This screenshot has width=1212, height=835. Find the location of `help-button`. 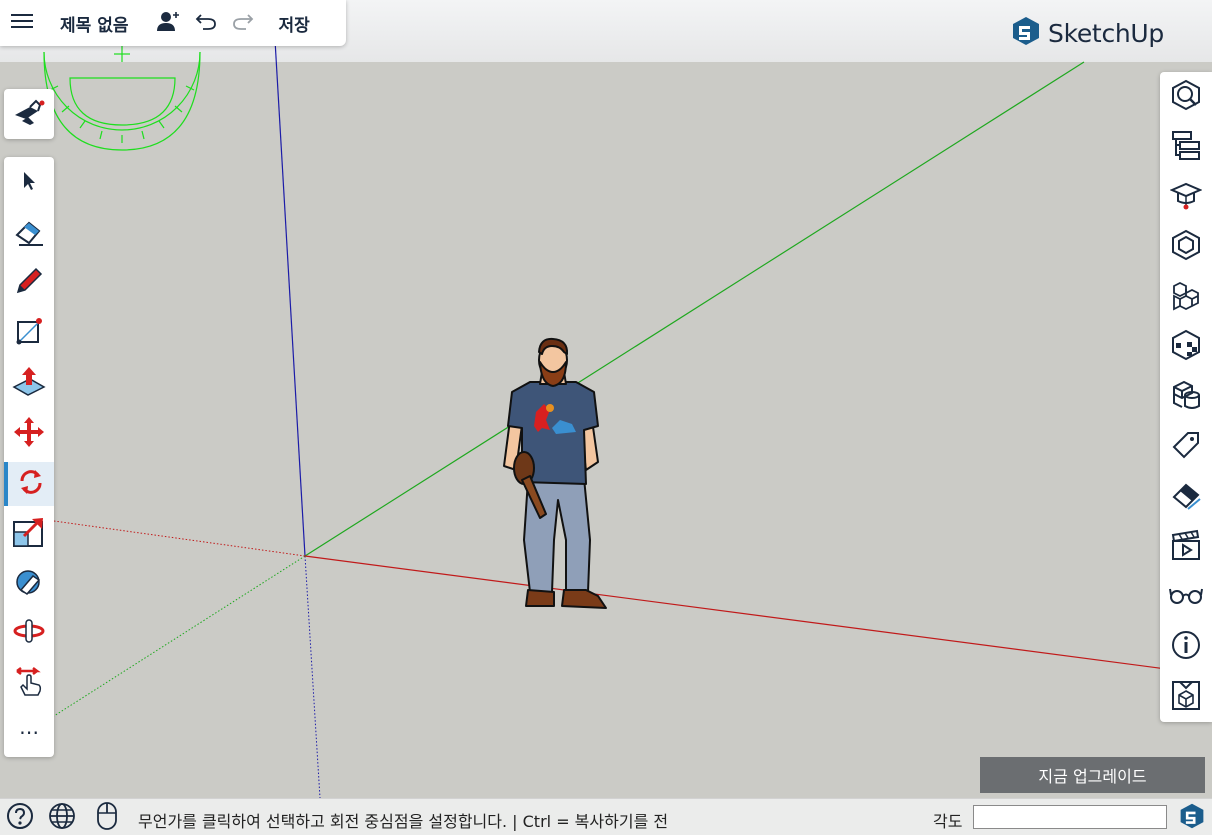

help-button is located at coordinates (20, 818).